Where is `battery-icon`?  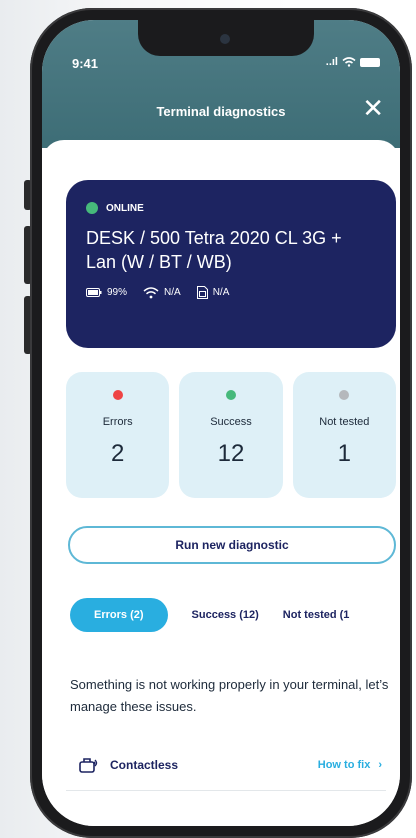
battery-icon is located at coordinates (94, 292).